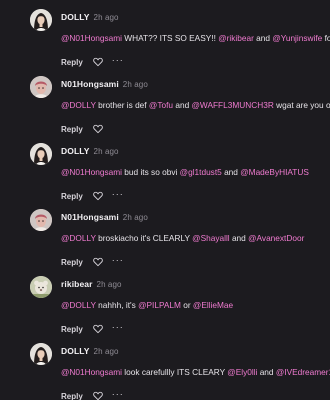 The width and height of the screenshot is (330, 400). I want to click on mention-link: @AvanextDoor, so click(276, 238).